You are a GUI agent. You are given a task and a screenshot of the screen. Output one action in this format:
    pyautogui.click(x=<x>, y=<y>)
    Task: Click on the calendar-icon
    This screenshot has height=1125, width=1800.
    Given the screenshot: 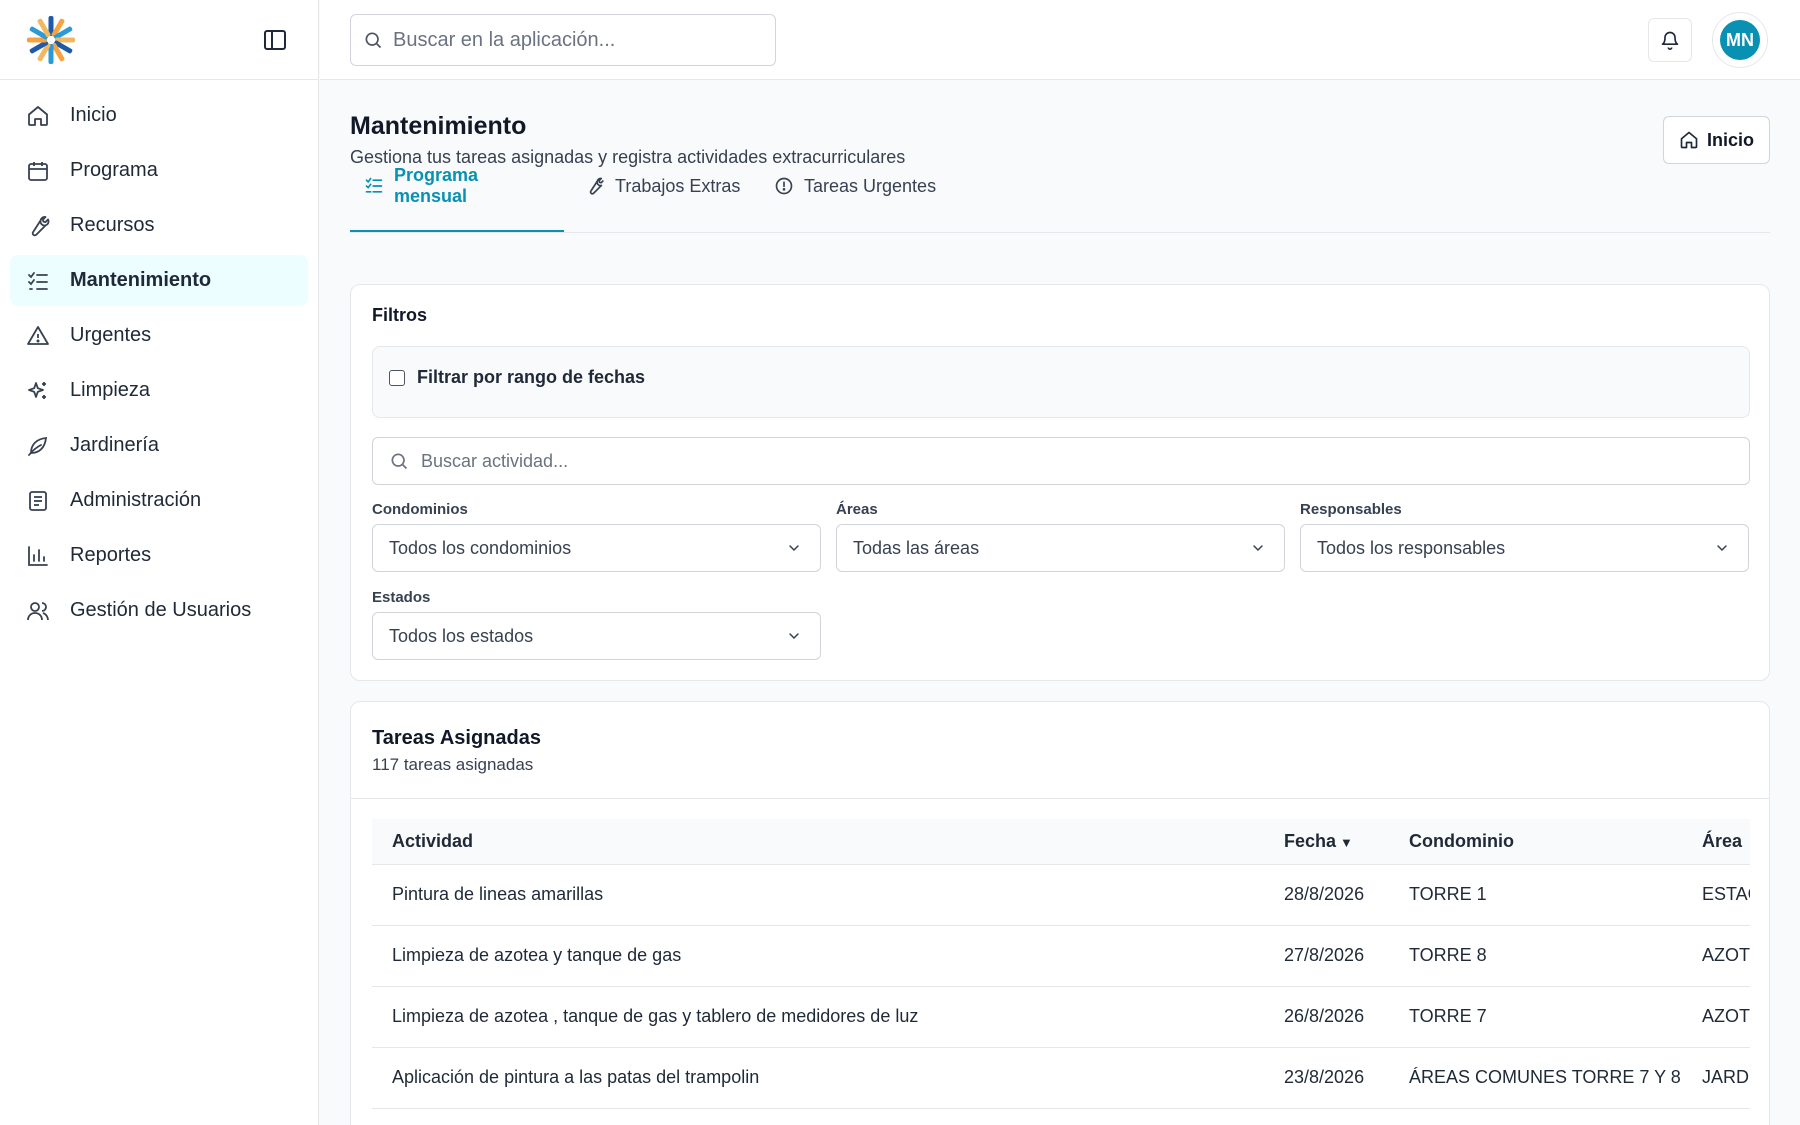 What is the action you would take?
    pyautogui.click(x=38, y=171)
    